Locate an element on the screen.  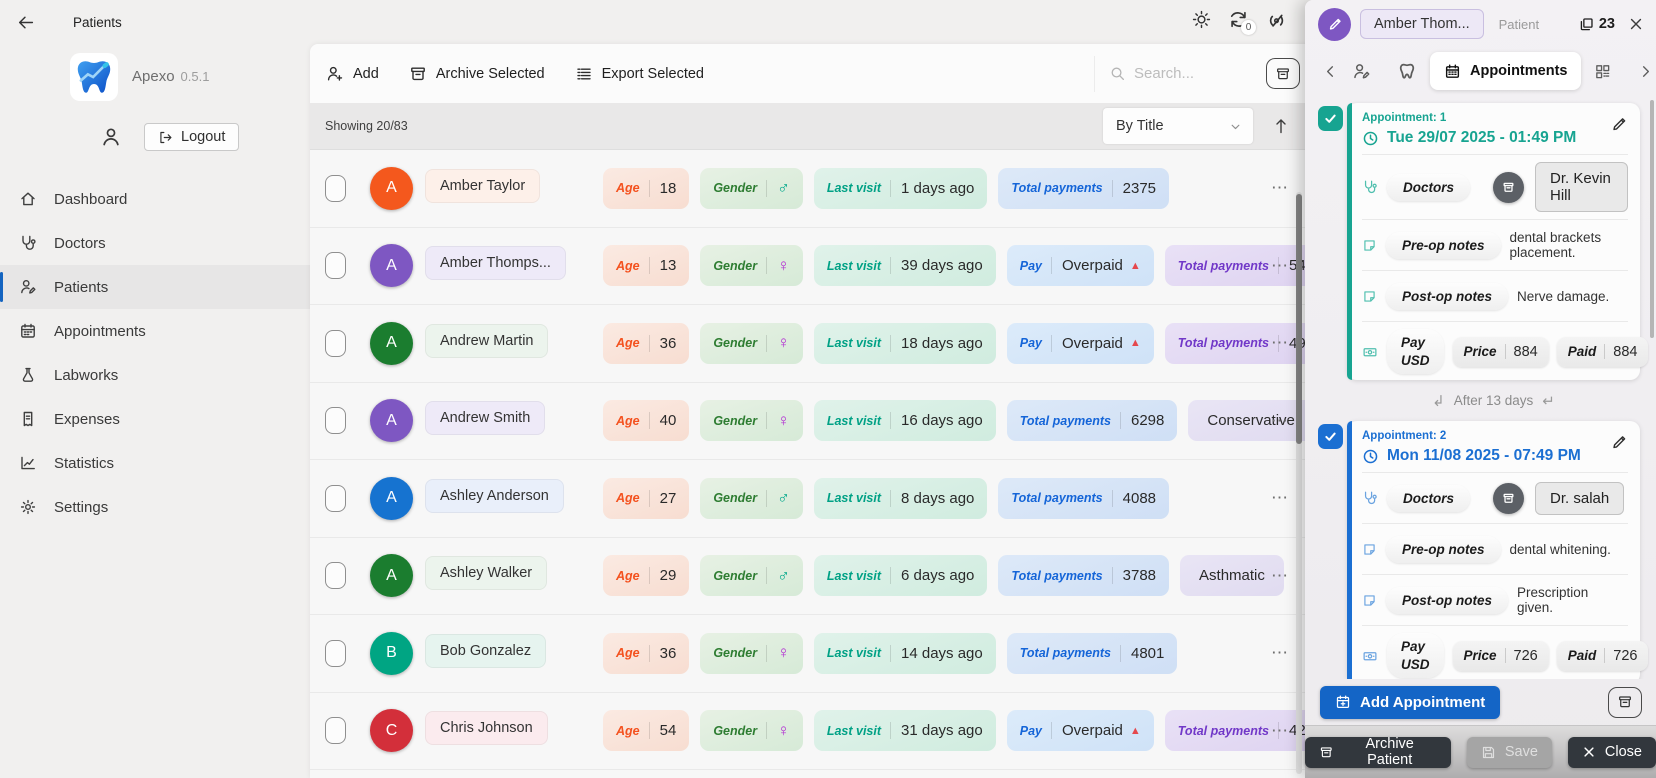
doctor-chip: Dr. Kevin Hill is located at coordinates (1581, 187).